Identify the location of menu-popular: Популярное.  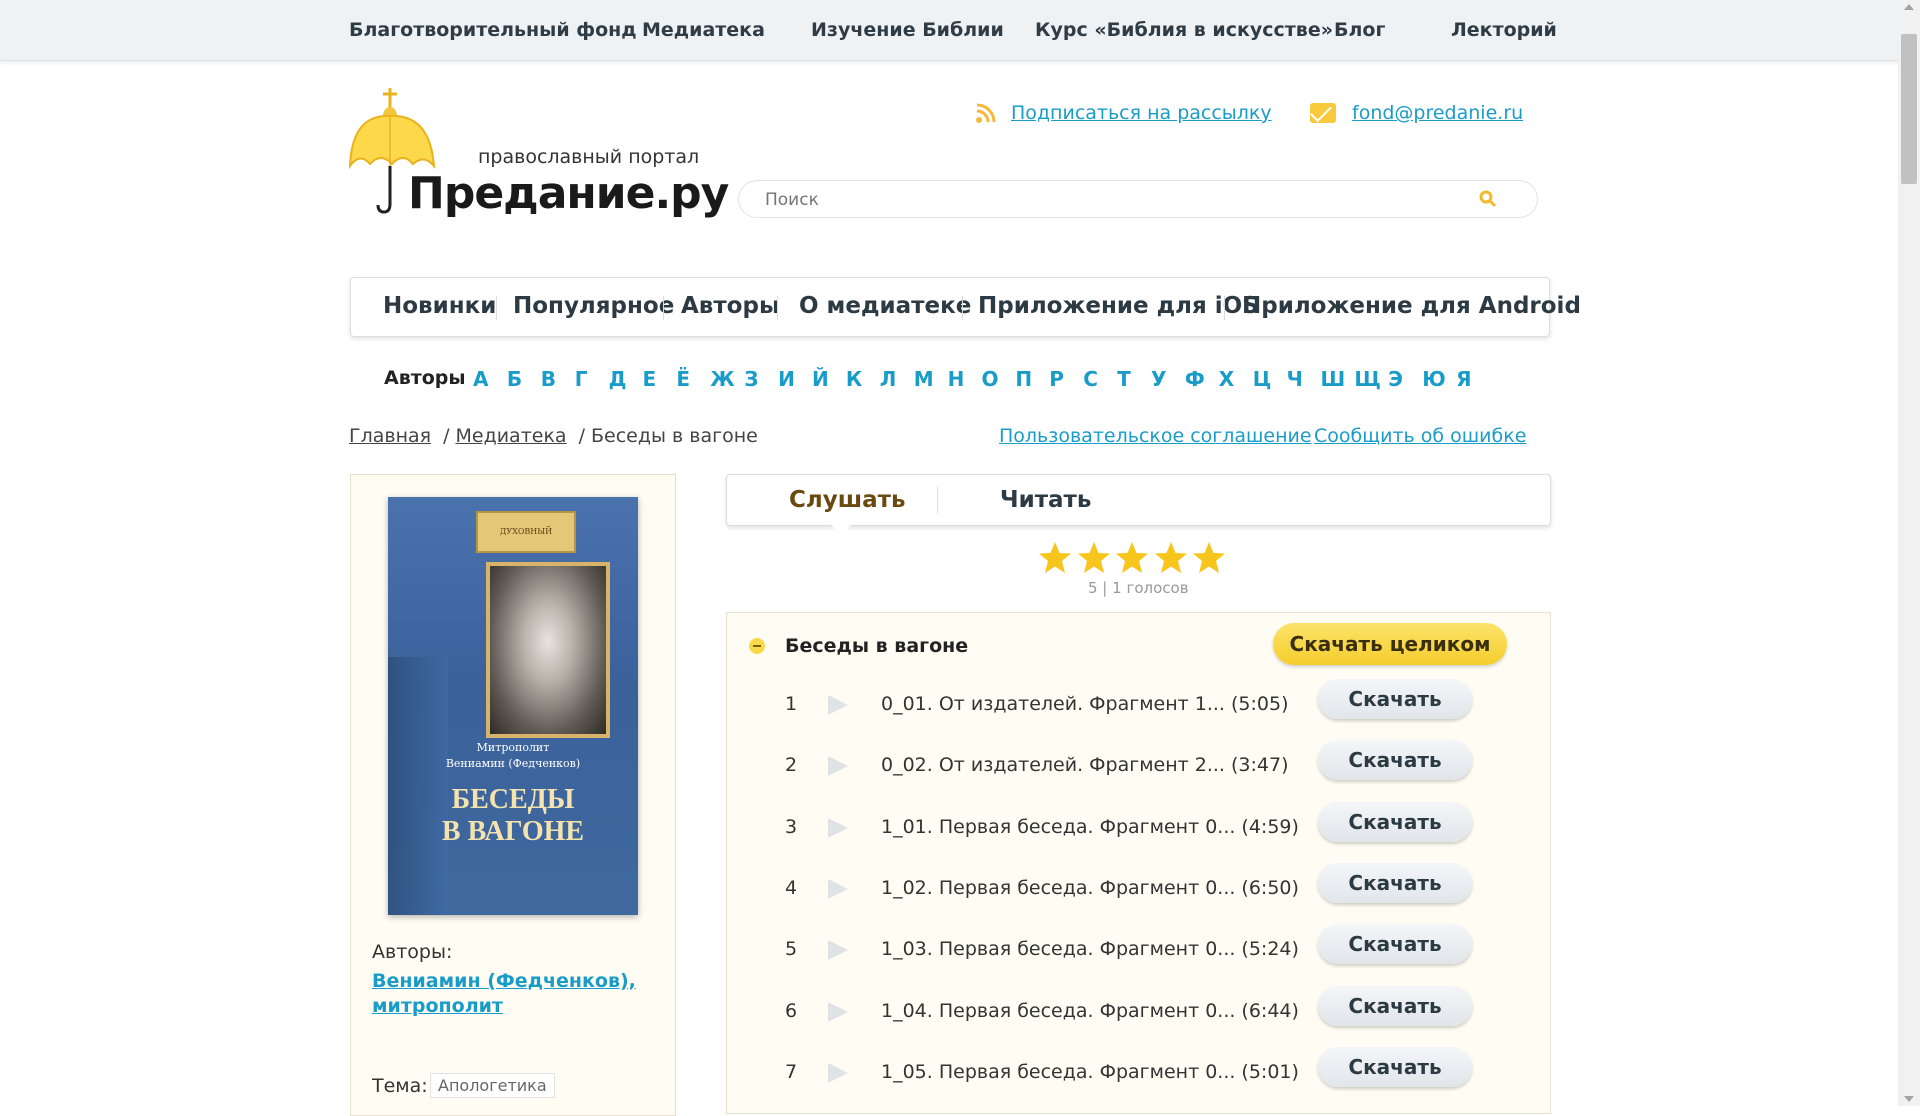
(593, 306).